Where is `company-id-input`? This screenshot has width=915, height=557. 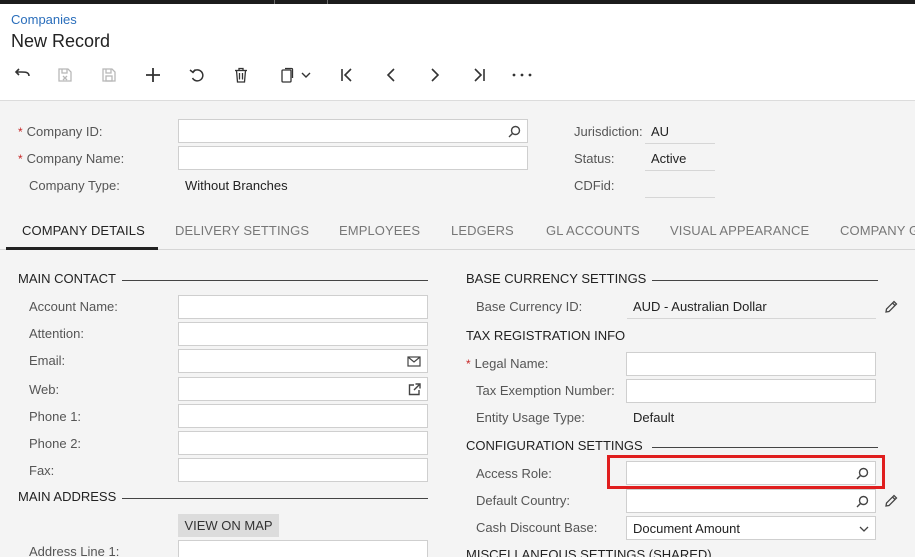
company-id-input is located at coordinates (353, 131).